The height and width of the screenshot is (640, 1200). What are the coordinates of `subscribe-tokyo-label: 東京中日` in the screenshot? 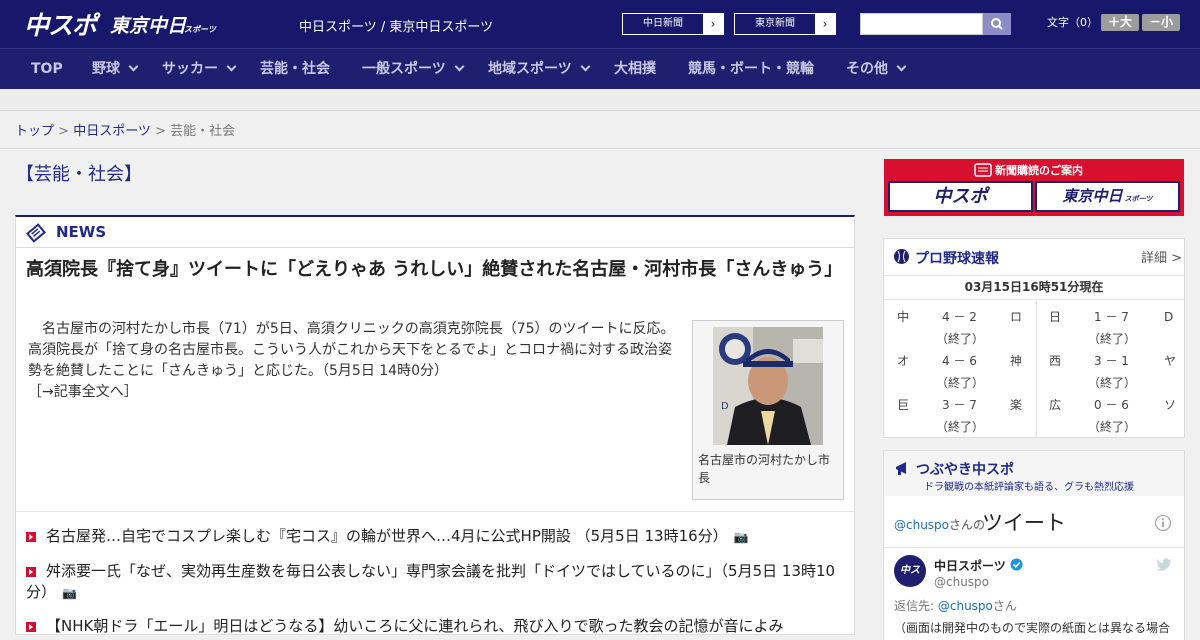 It's located at (1092, 196).